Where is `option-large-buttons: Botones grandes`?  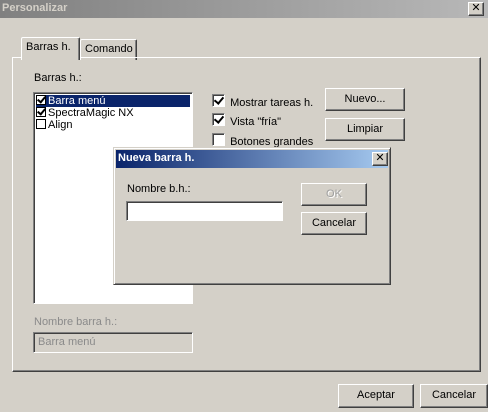
option-large-buttons: Botones grandes is located at coordinates (262, 140).